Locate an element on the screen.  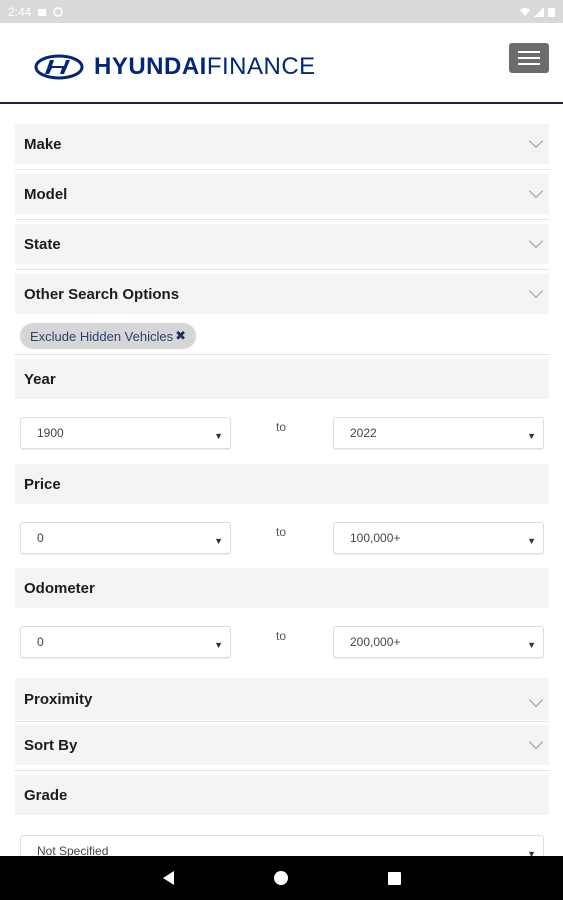
year-label: Year is located at coordinates (282, 379).